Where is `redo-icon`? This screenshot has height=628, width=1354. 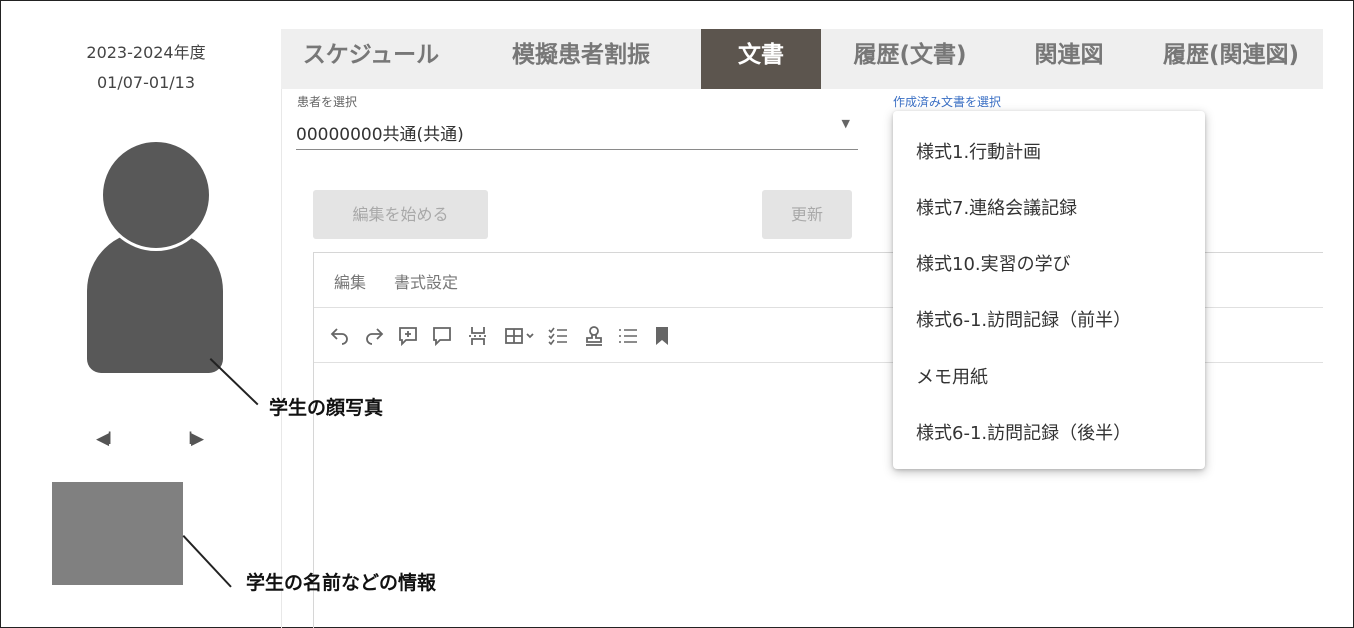
redo-icon is located at coordinates (374, 336).